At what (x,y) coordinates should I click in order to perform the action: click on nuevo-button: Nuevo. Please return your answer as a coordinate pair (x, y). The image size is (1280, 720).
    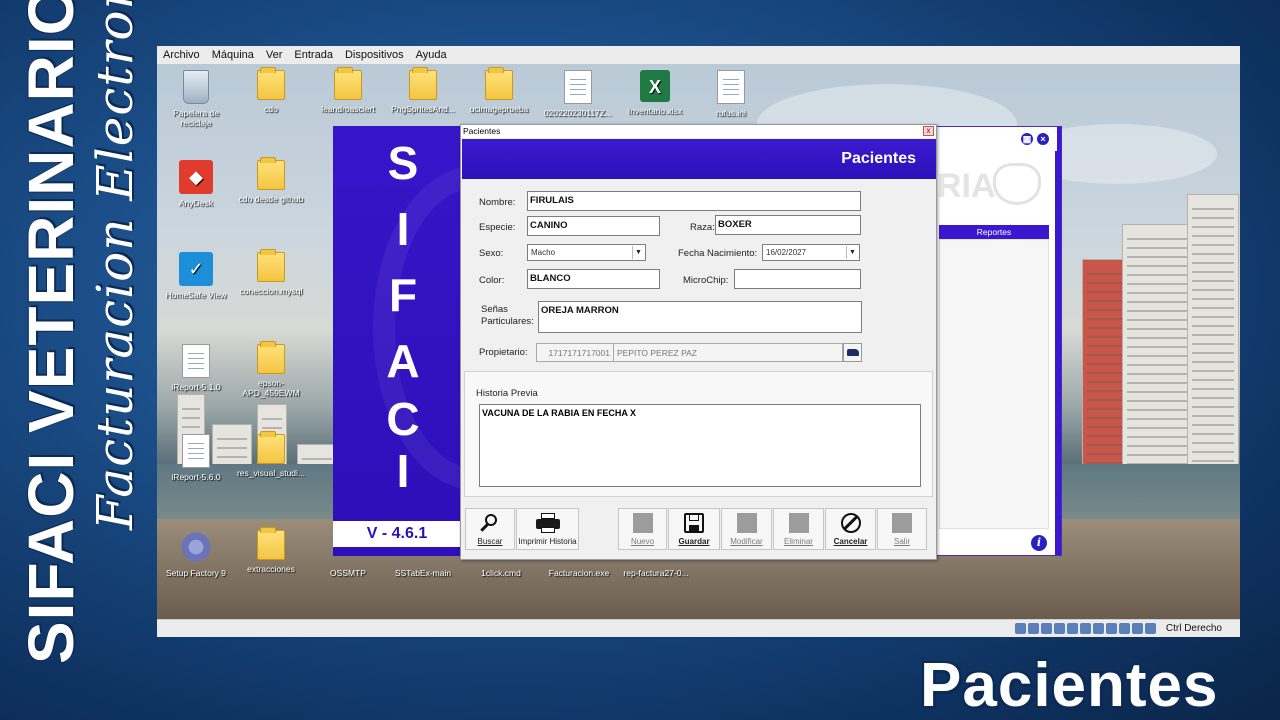
    Looking at the image, I should click on (642, 529).